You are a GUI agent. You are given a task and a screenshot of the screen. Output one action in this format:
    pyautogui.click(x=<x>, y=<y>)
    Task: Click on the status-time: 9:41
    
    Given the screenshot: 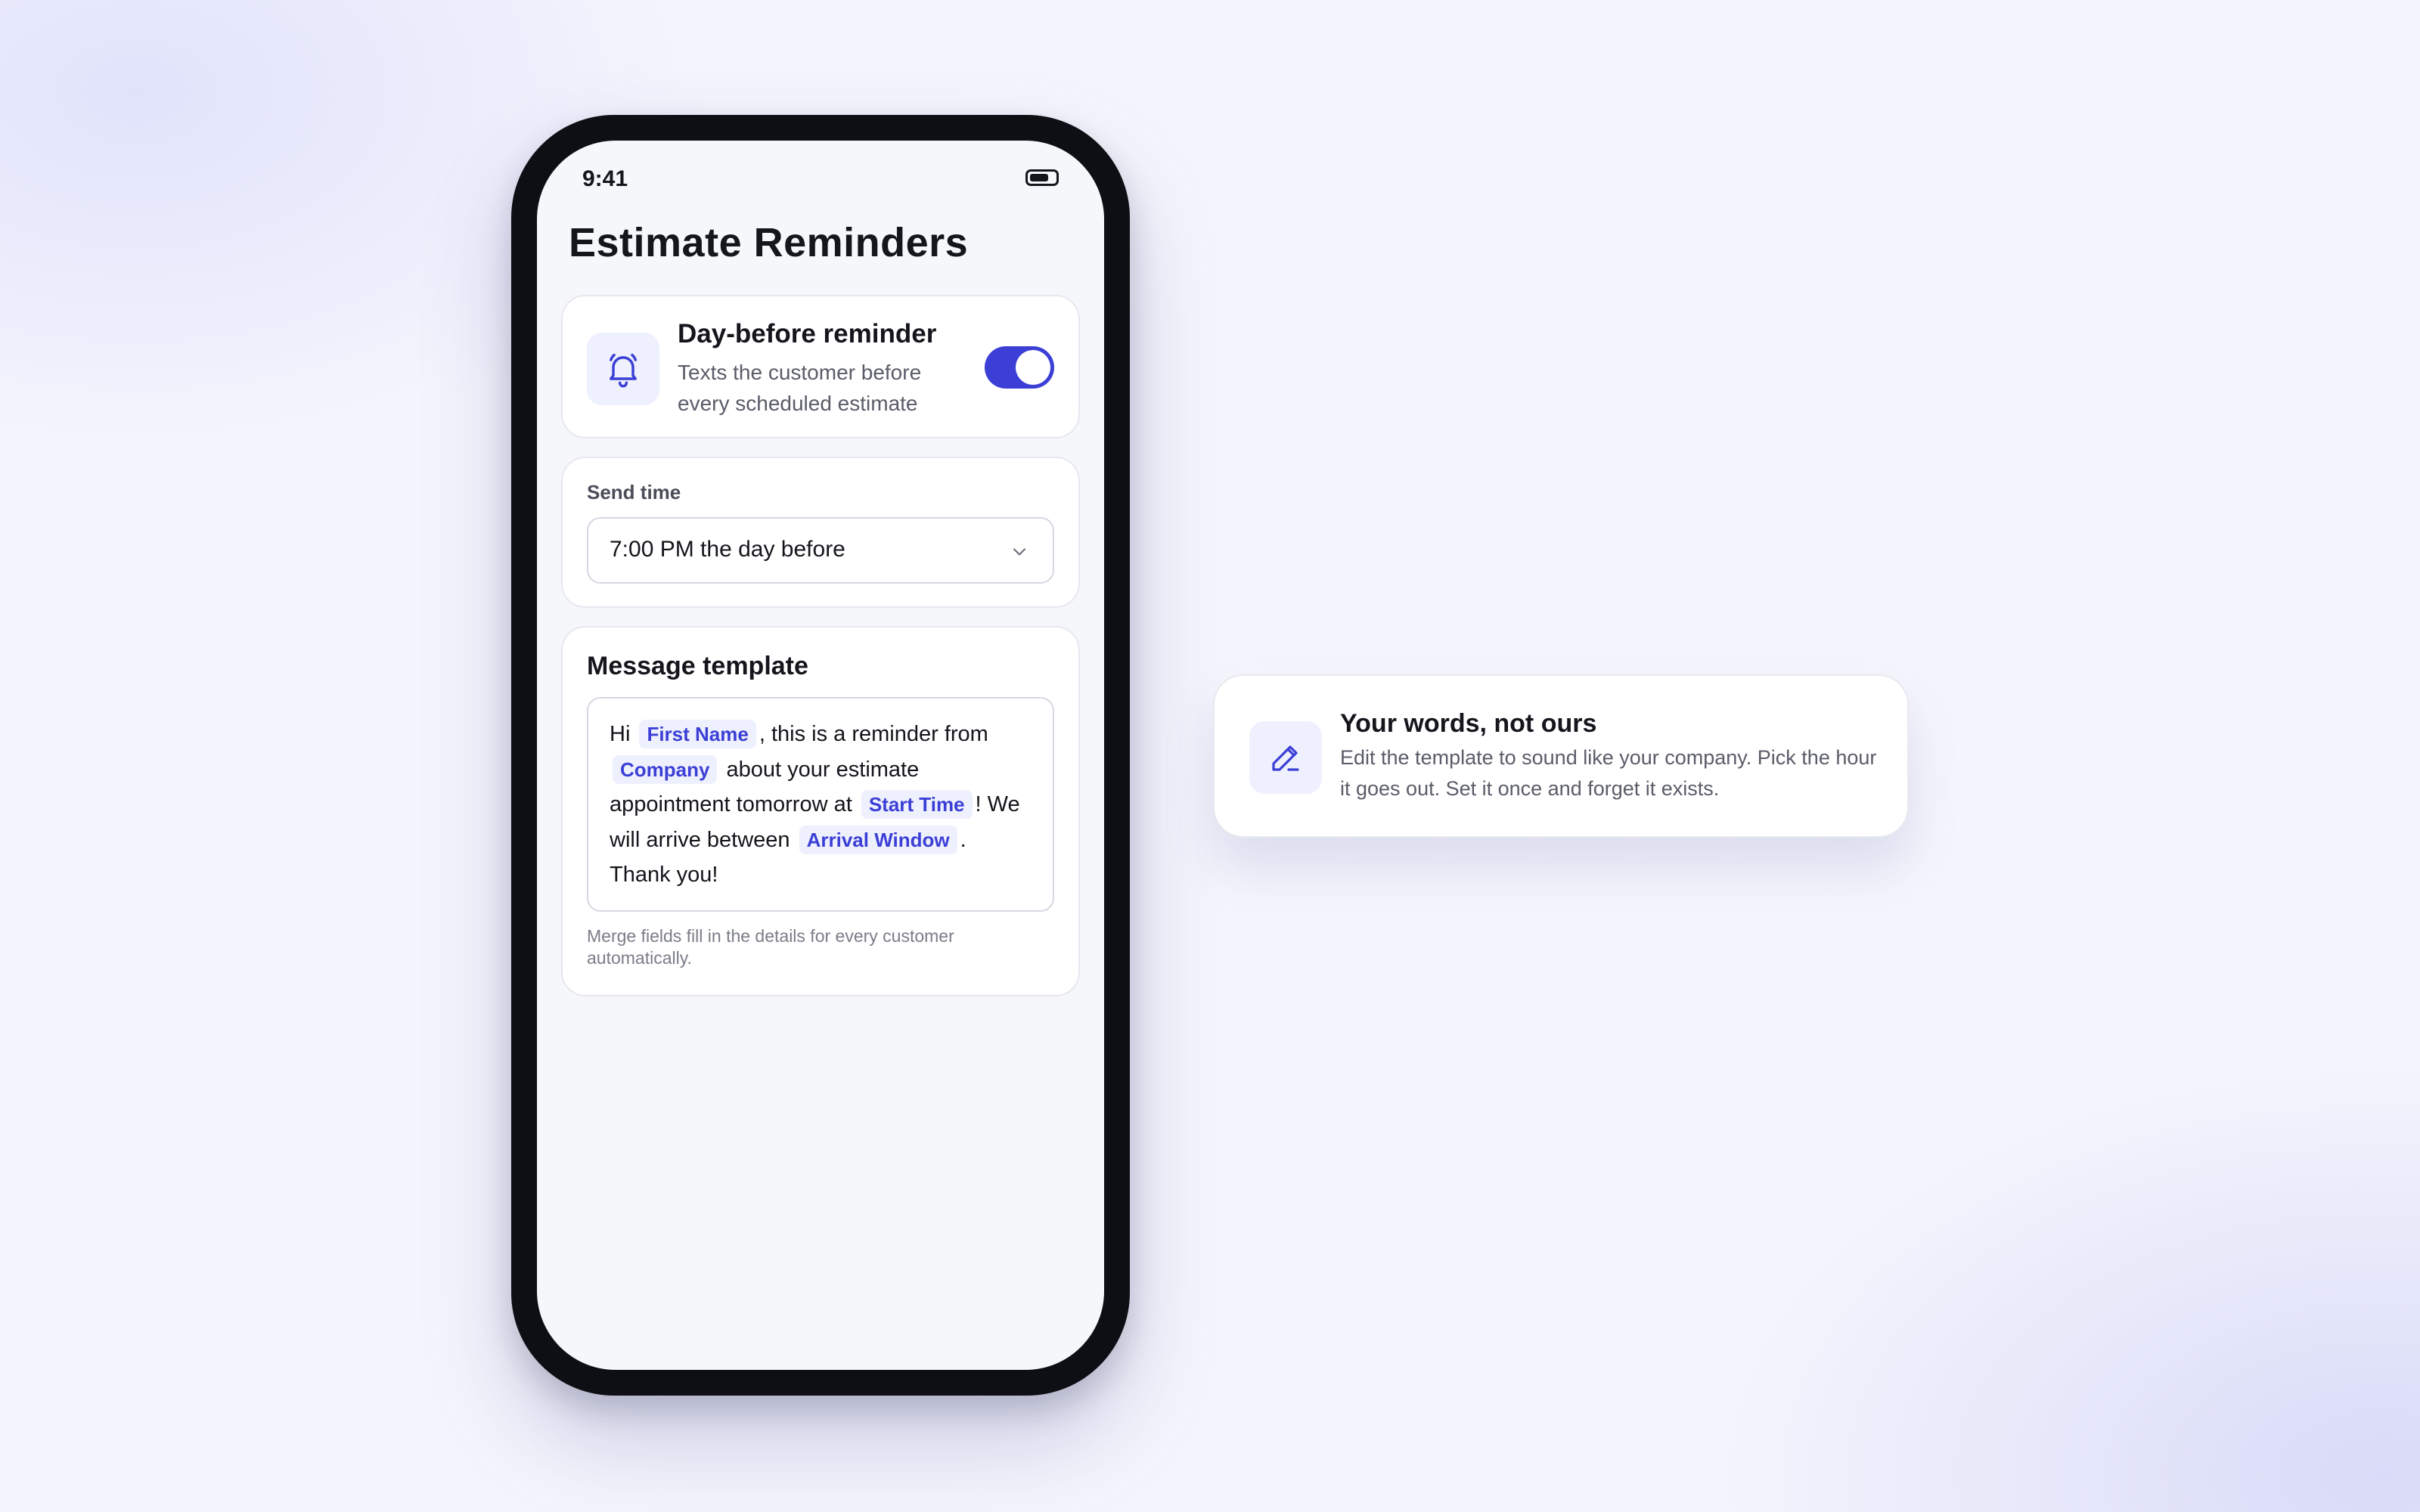 What is the action you would take?
    pyautogui.click(x=605, y=178)
    